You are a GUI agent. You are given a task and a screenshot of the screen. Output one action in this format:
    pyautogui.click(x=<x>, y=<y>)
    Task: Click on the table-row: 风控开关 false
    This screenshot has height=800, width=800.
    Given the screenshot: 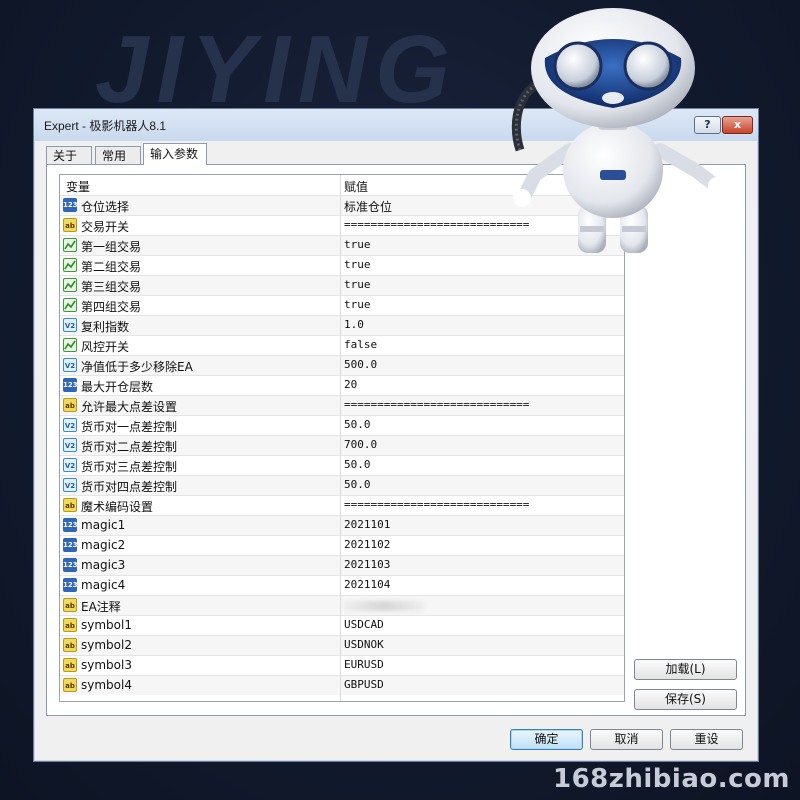 What is the action you would take?
    pyautogui.click(x=342, y=345)
    